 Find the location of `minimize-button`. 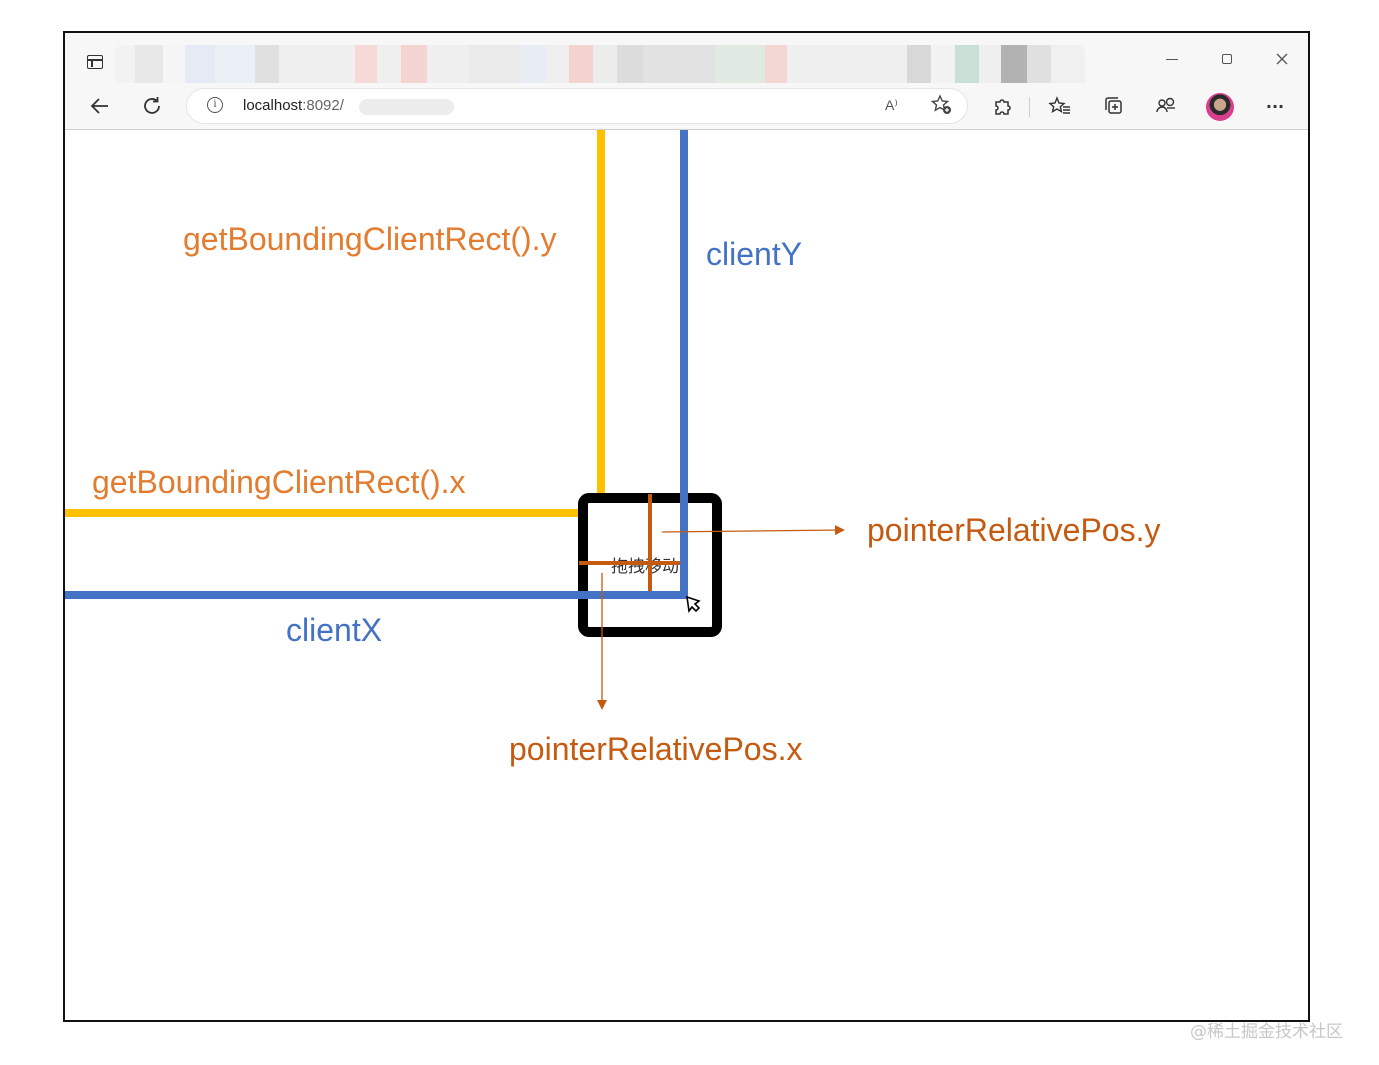

minimize-button is located at coordinates (1172, 59).